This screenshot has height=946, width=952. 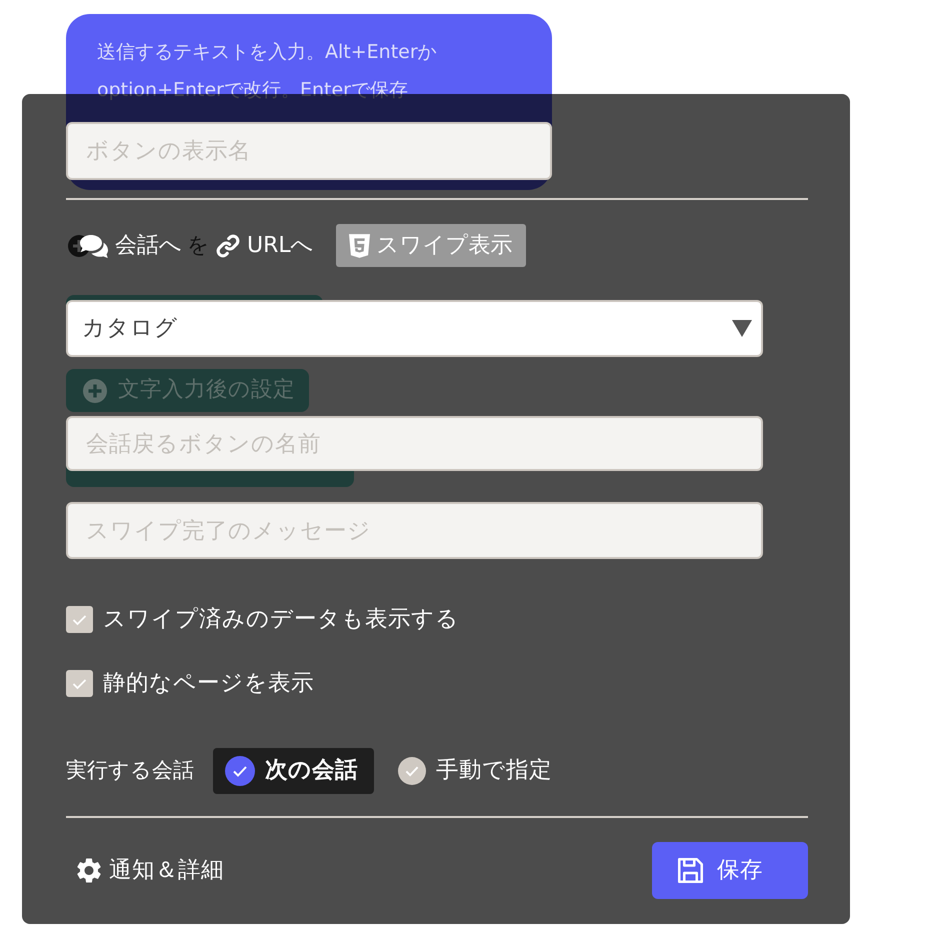 What do you see at coordinates (293, 771) in the screenshot?
I see `radio-option: 次の会話` at bounding box center [293, 771].